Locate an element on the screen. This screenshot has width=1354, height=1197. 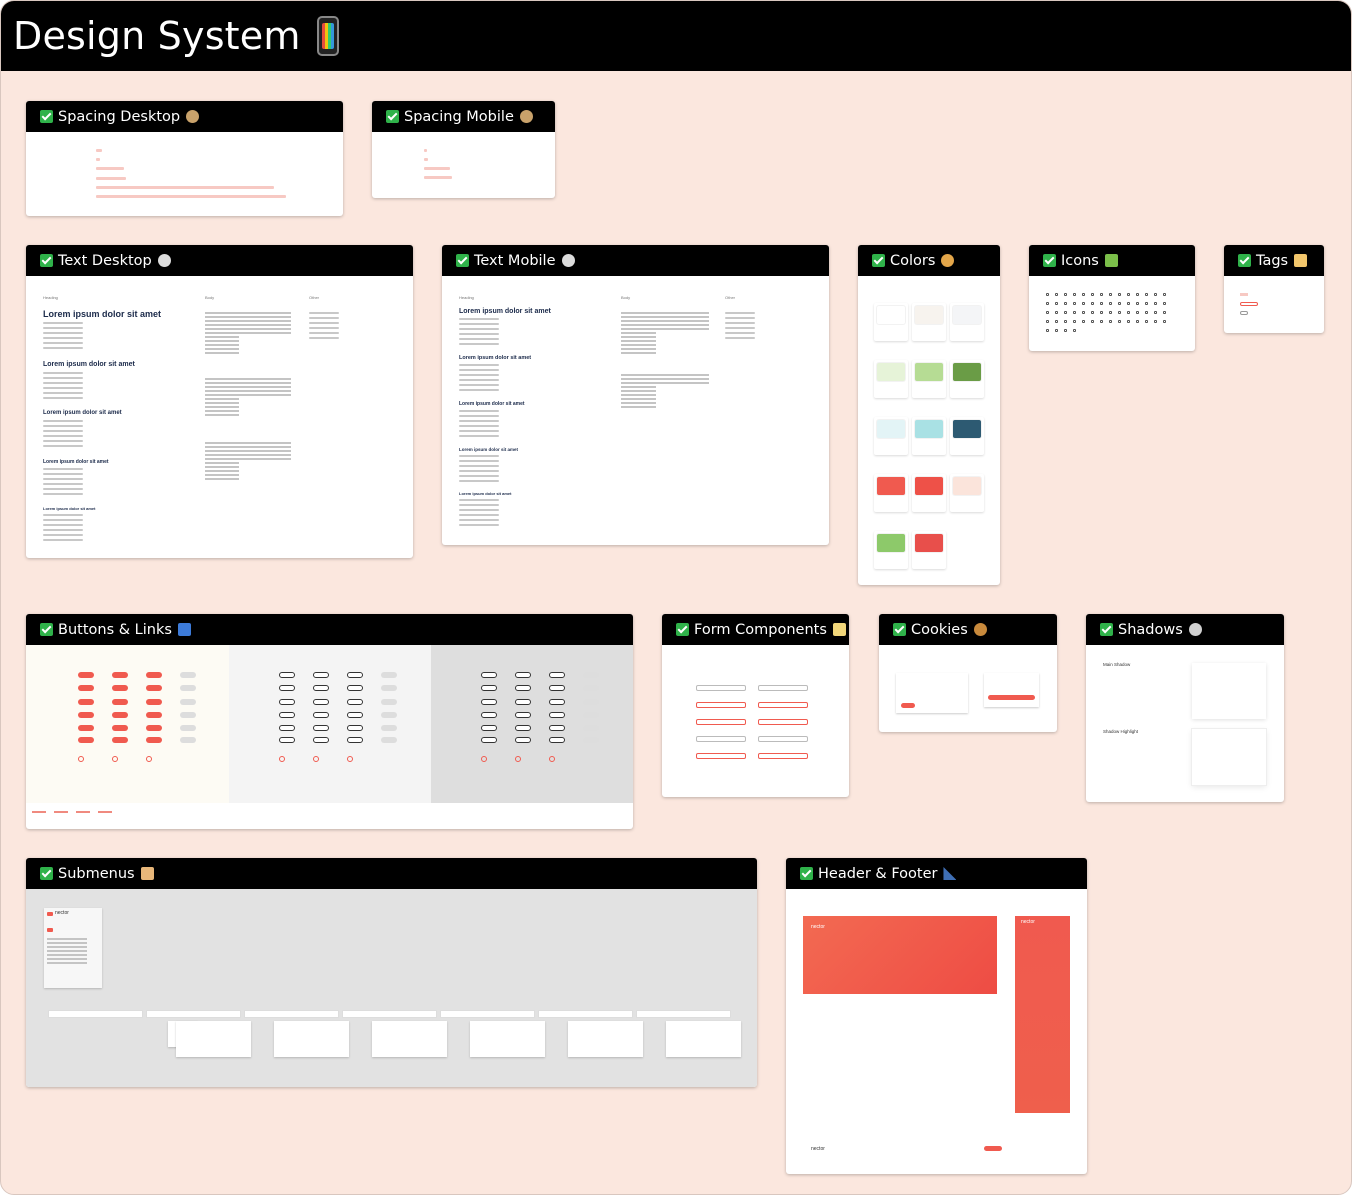
card-spacing-mobile: Spacing Mobile is located at coordinates (463, 149).